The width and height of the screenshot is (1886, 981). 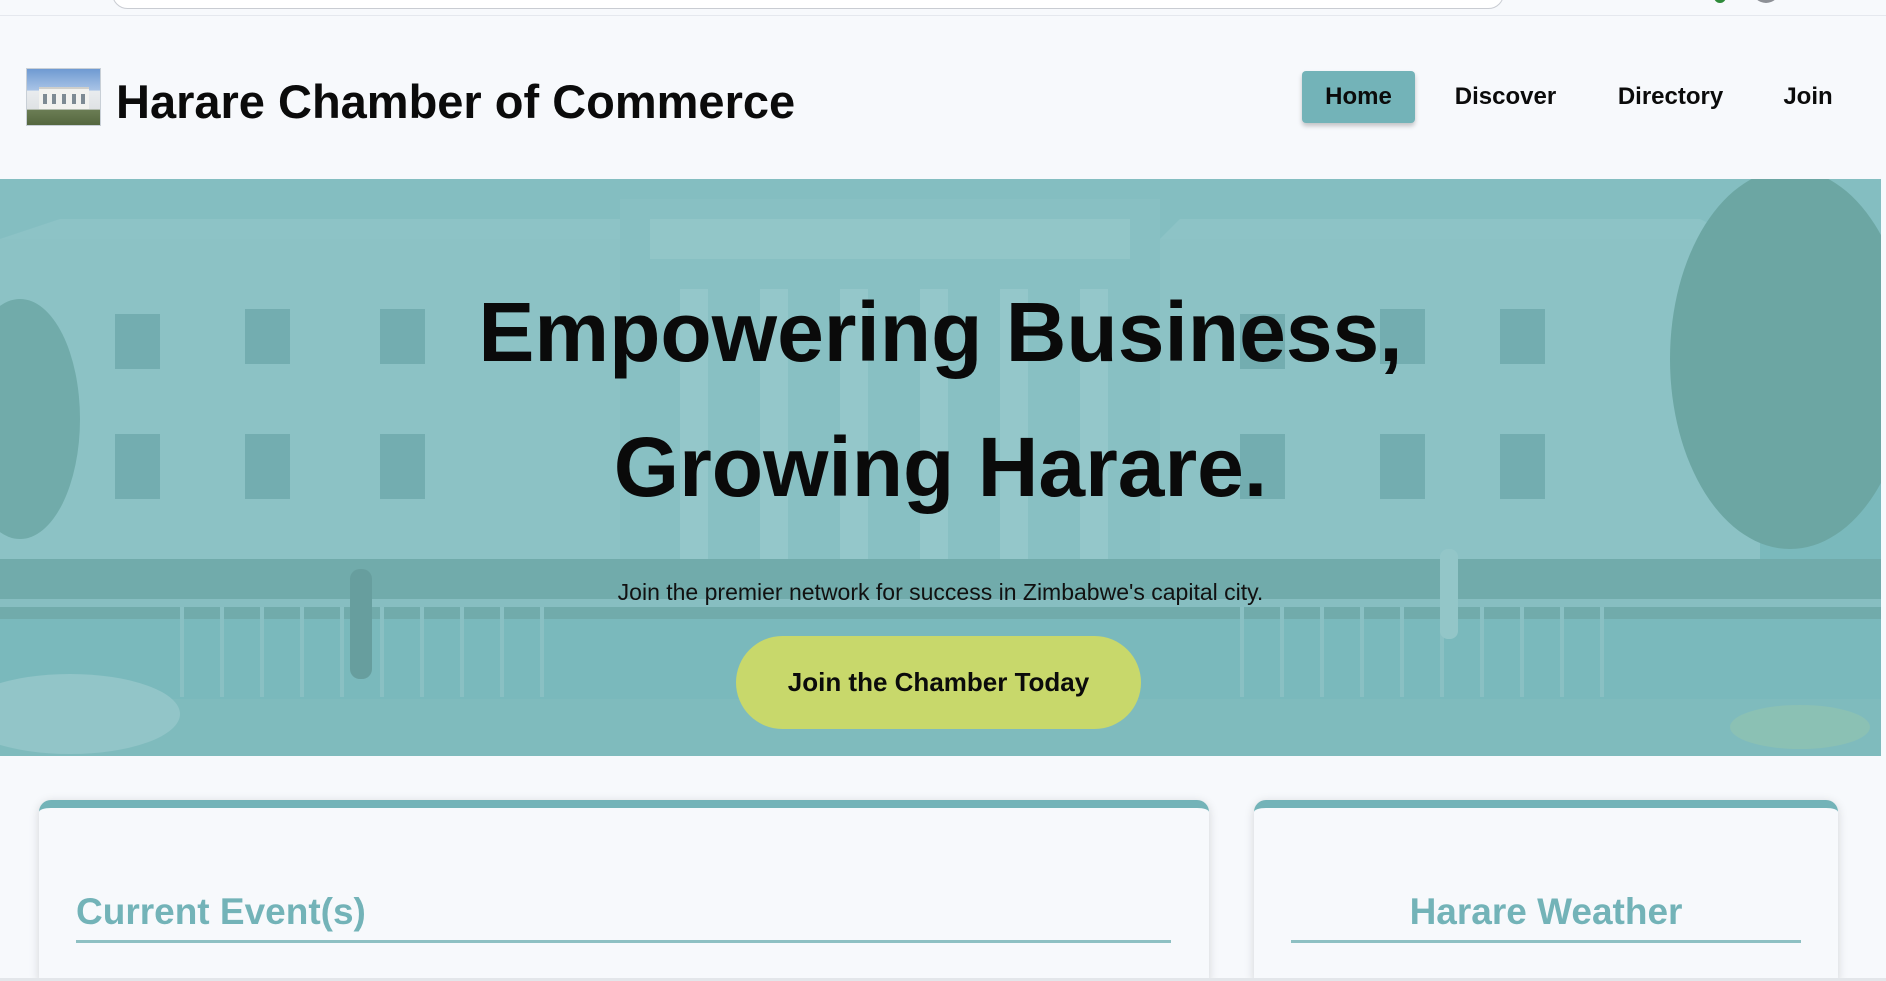 What do you see at coordinates (1808, 97) in the screenshot?
I see `nav-join: Join` at bounding box center [1808, 97].